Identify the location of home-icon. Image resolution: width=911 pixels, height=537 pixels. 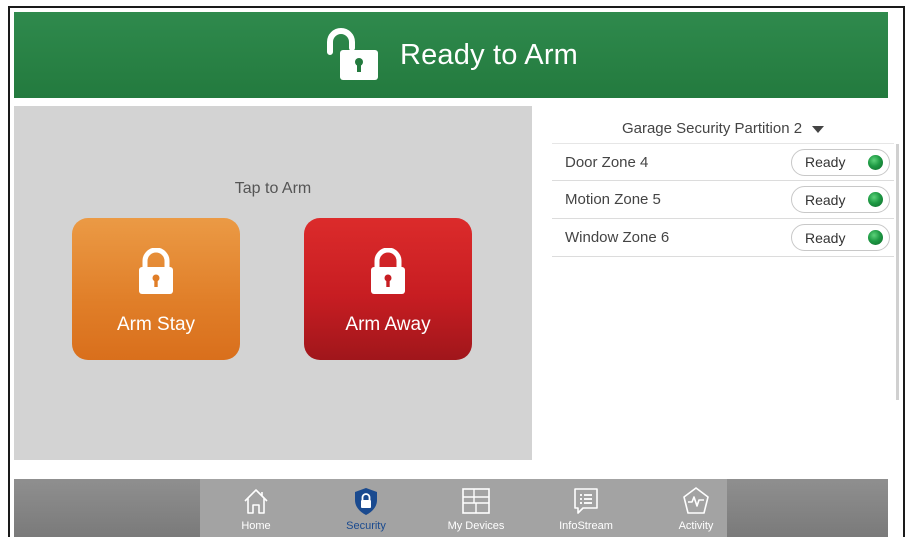
(256, 501).